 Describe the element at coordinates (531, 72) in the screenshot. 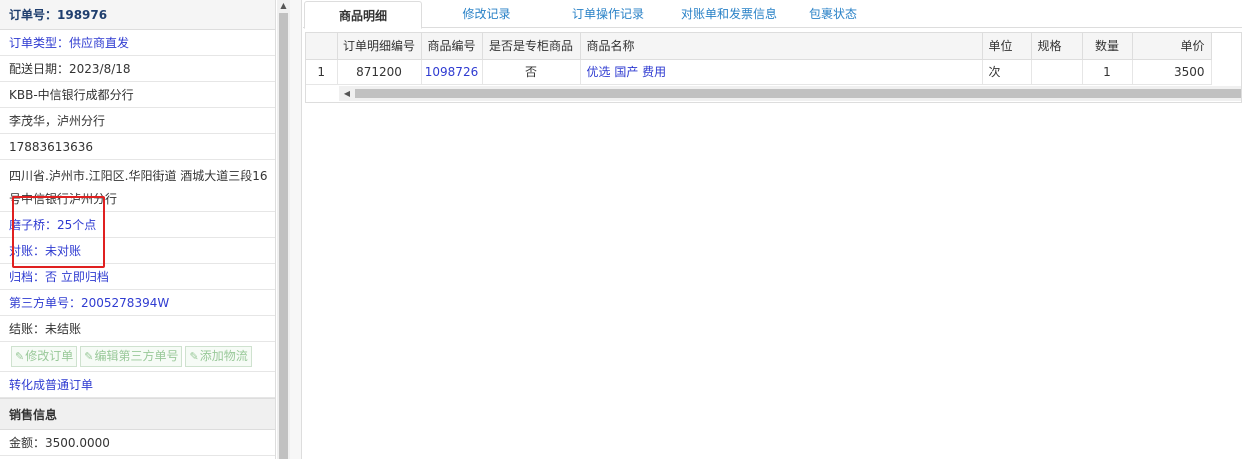

I see `cell-counter-product: 否` at that location.